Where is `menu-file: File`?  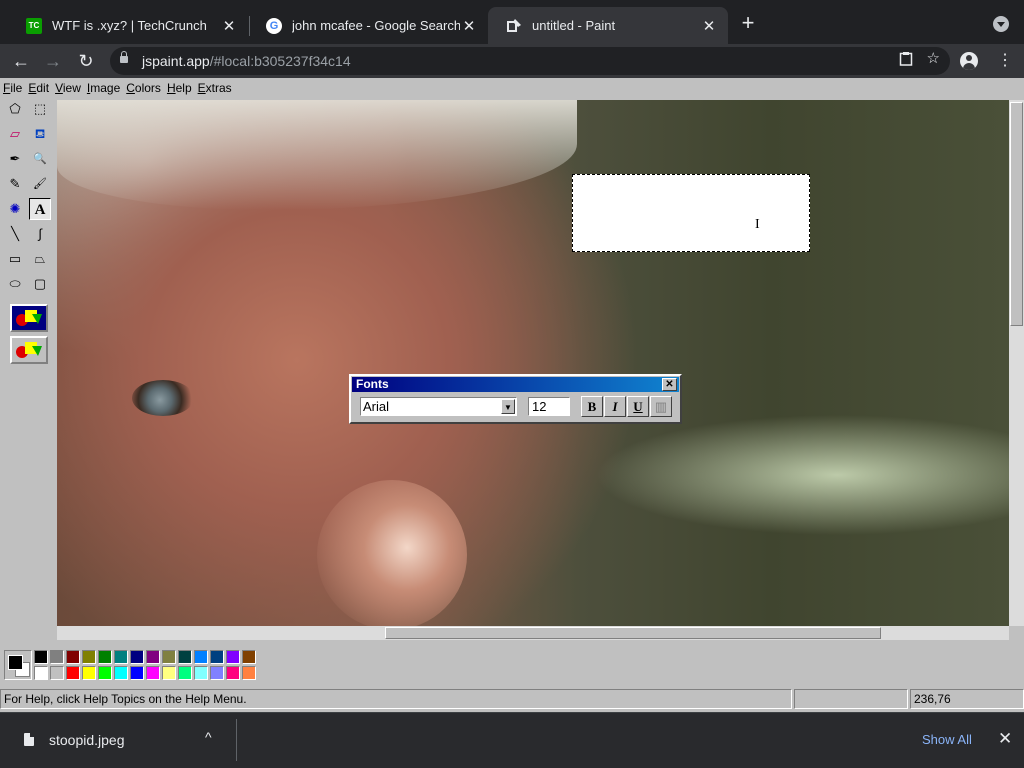
menu-file: File is located at coordinates (12, 88).